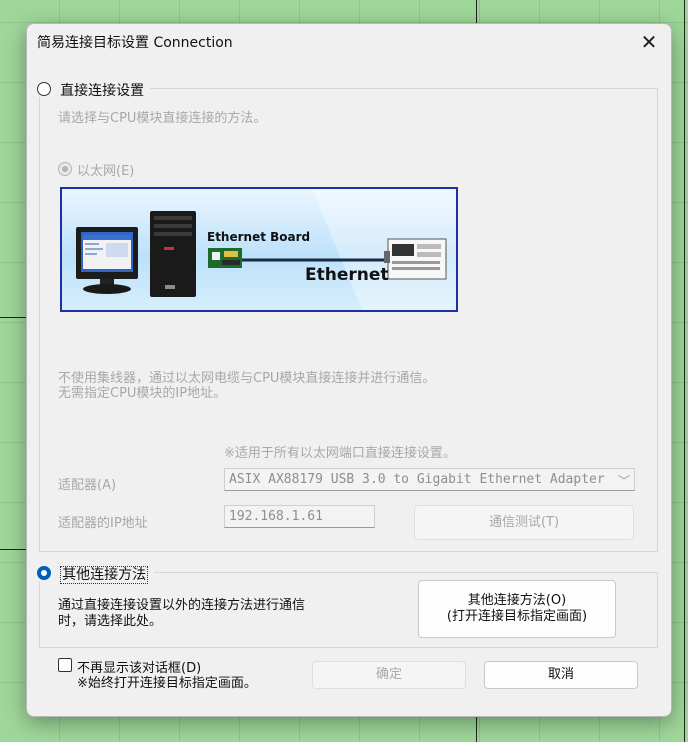 The height and width of the screenshot is (742, 688). Describe the element at coordinates (65, 665) in the screenshot. I see `dont-show-again-checkbox` at that location.